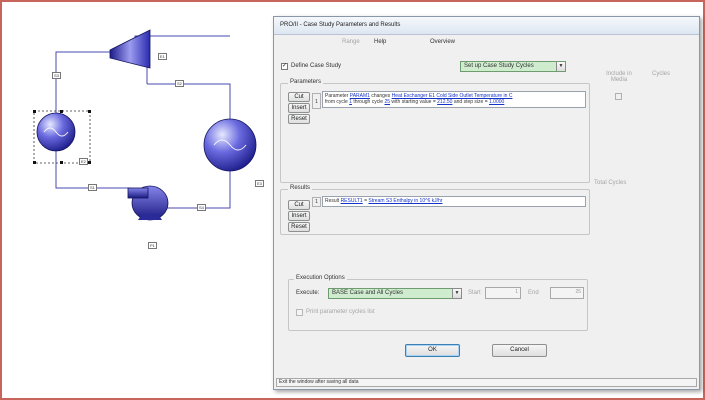 Image resolution: width=705 pixels, height=400 pixels. Describe the element at coordinates (567, 293) in the screenshot. I see `end-input: 25` at that location.